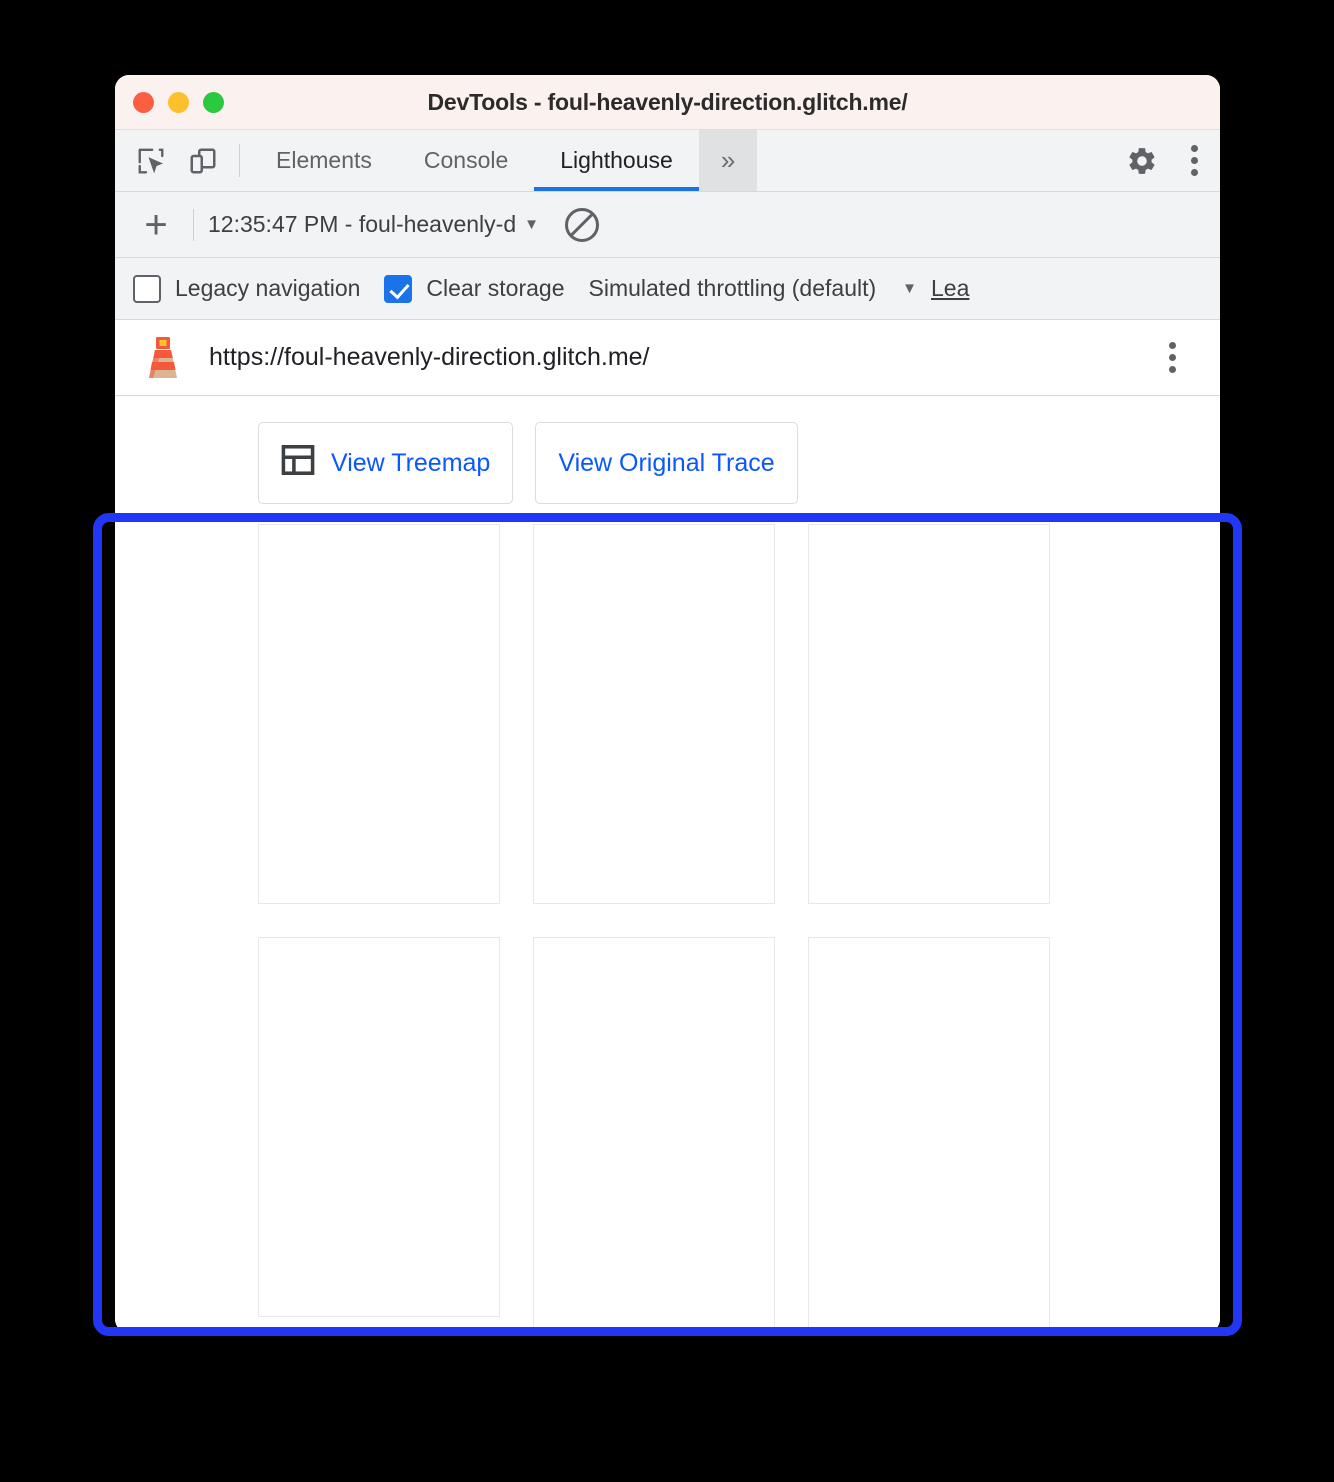 The image size is (1334, 1482). Describe the element at coordinates (616, 160) in the screenshot. I see `tab-lighthouse: Lighthouse` at that location.